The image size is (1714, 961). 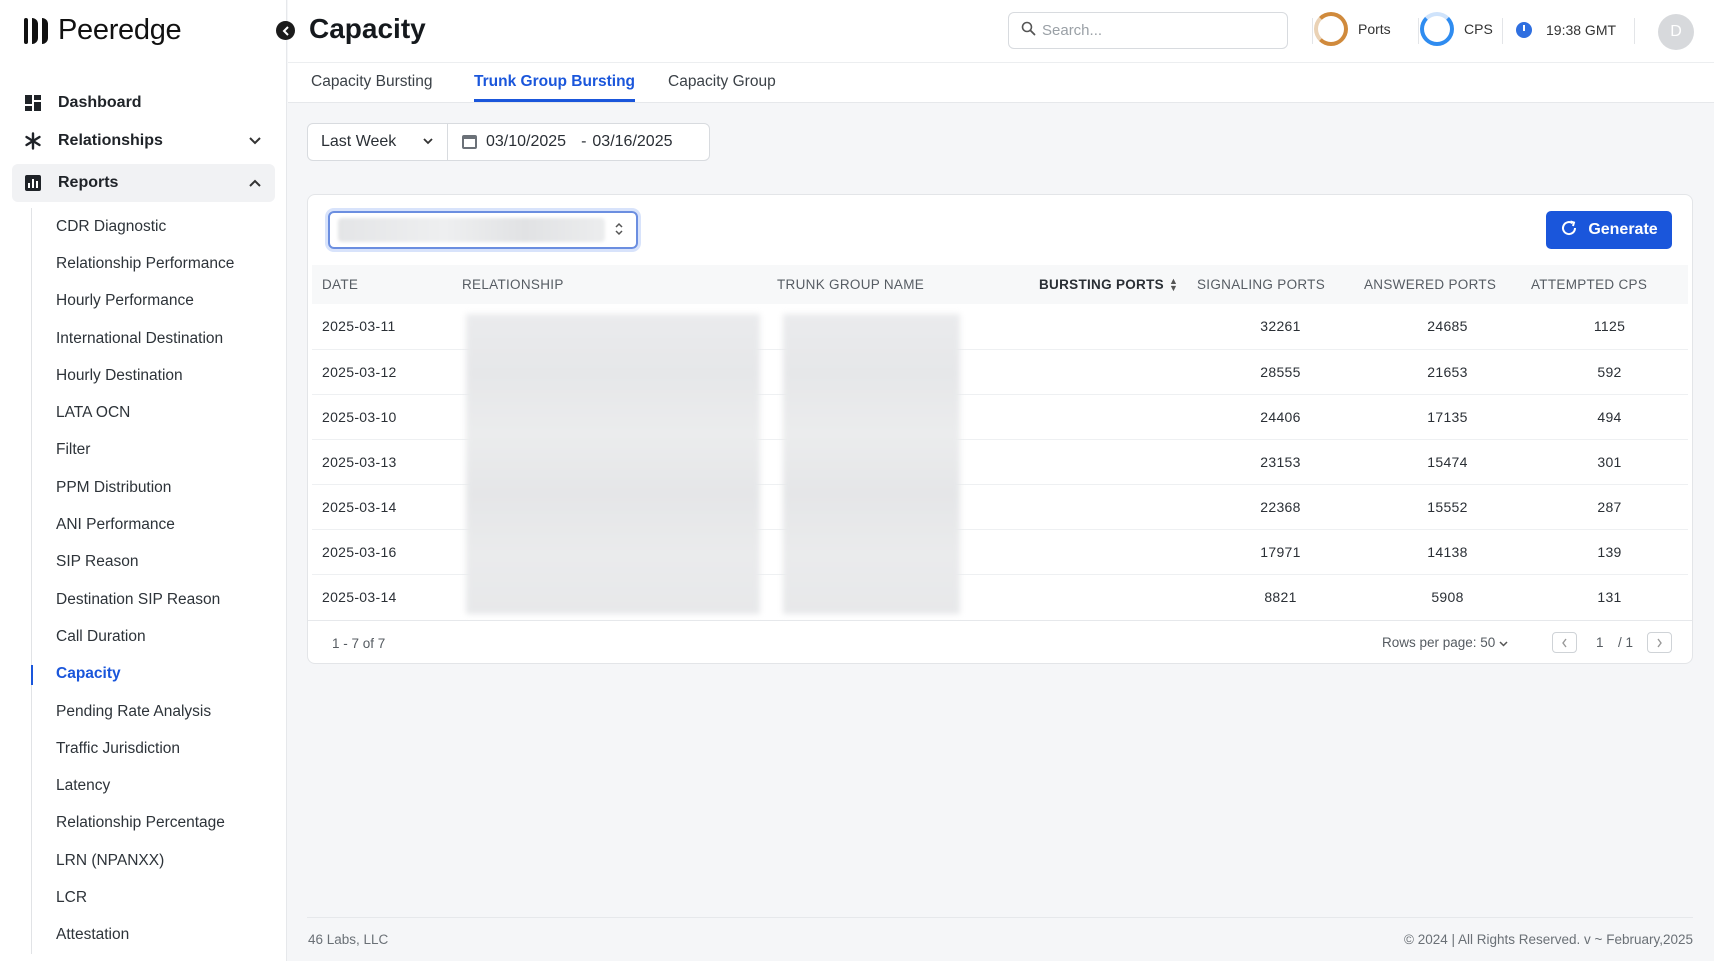 What do you see at coordinates (1331, 29) in the screenshot?
I see `ports-ring-icon` at bounding box center [1331, 29].